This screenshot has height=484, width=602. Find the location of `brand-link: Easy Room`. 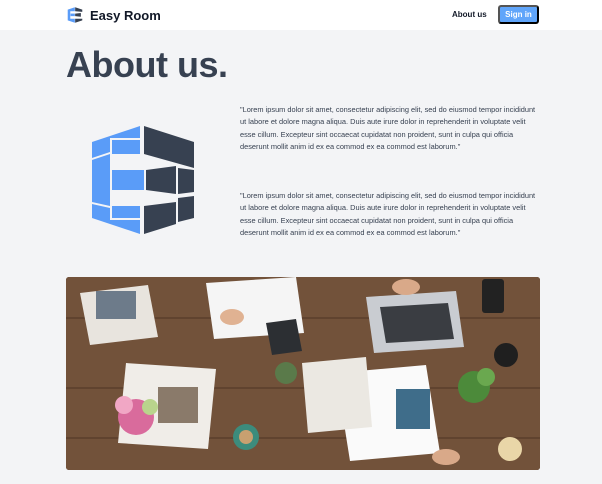

brand-link: Easy Room is located at coordinates (114, 15).